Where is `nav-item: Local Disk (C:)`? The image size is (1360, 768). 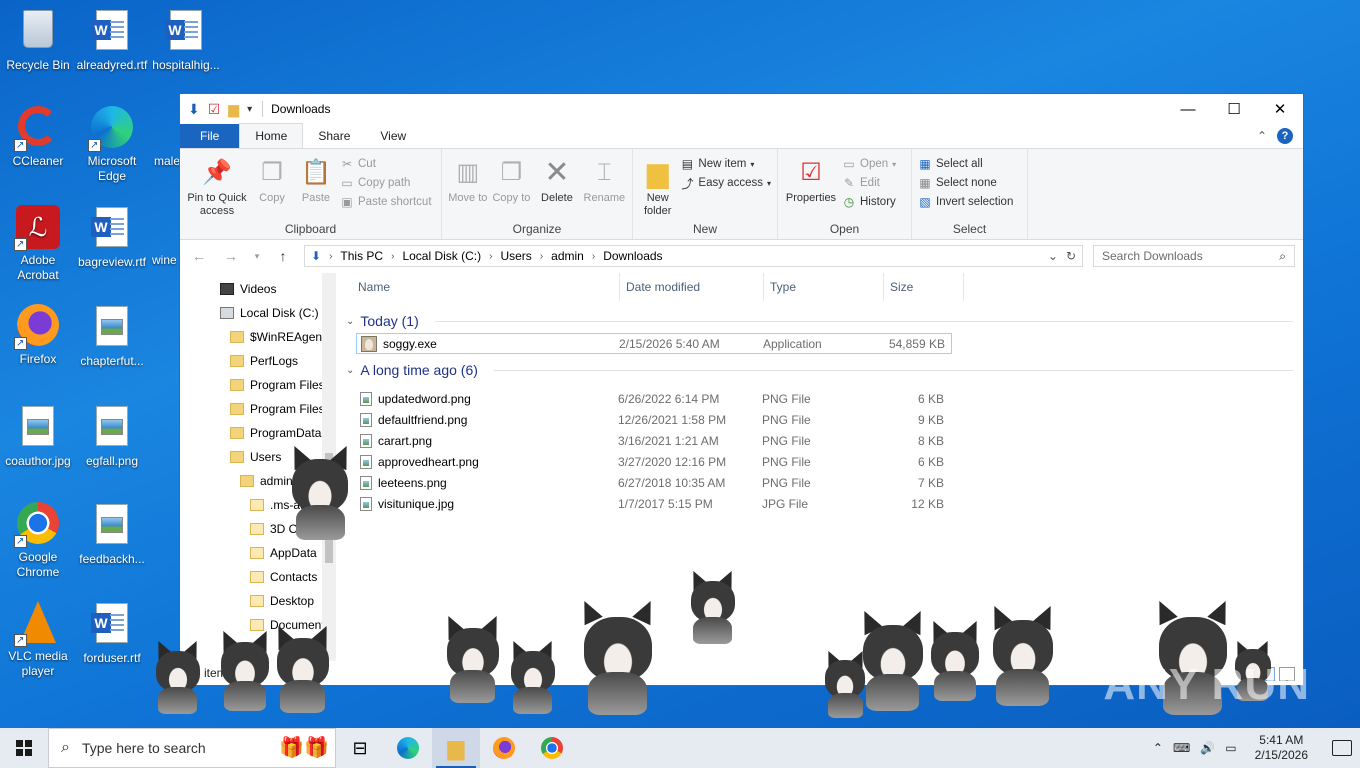
nav-item: Local Disk (C:) is located at coordinates (258, 313).